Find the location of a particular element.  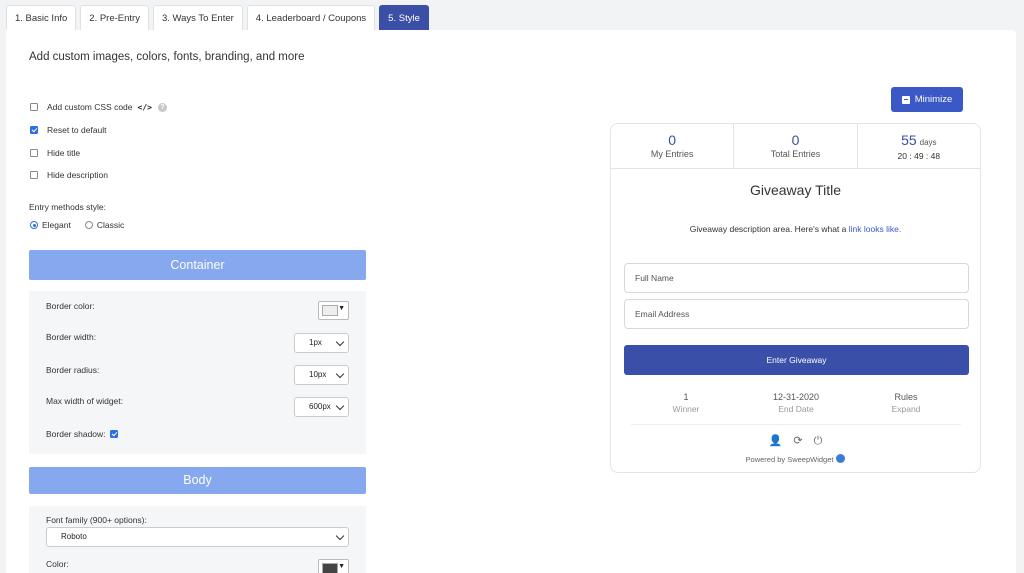

powered-by-text: Powered by SweepWidget is located at coordinates (789, 459).